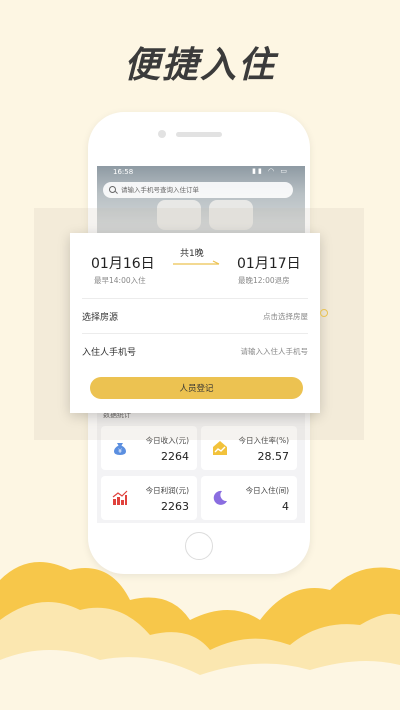 The height and width of the screenshot is (710, 400). I want to click on guest-phone-input: 请输入入住人手机号, so click(275, 351).